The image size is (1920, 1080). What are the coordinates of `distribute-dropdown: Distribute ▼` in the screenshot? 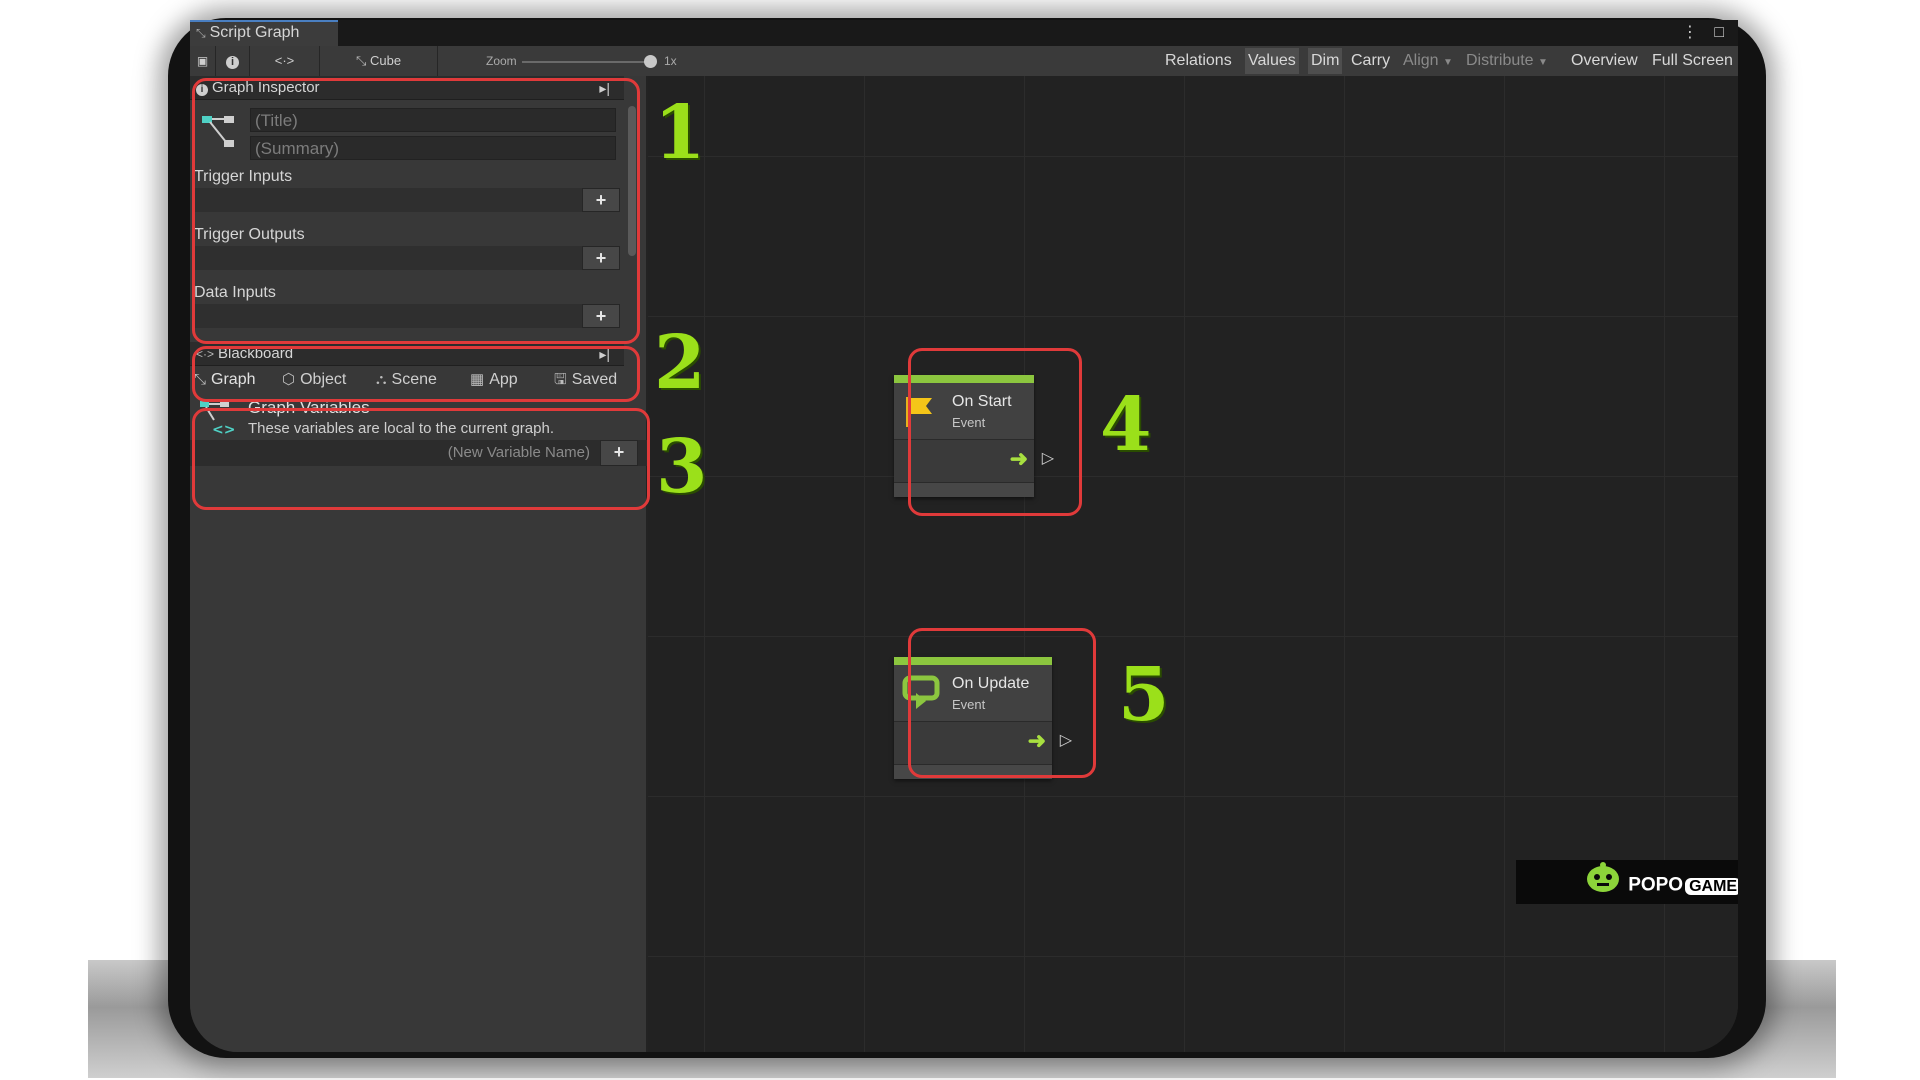 It's located at (1507, 61).